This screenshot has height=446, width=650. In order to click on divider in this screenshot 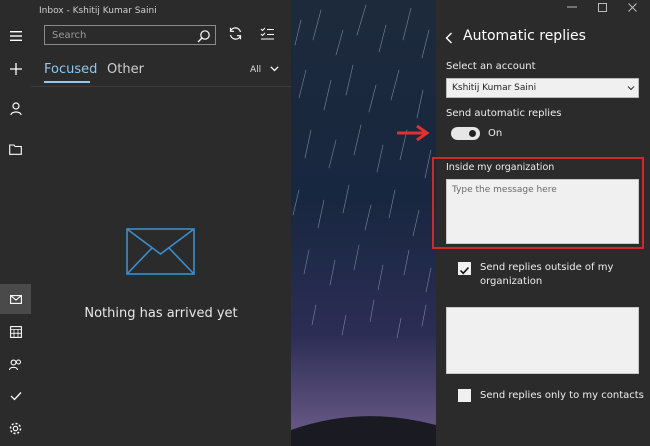, I will do `click(161, 86)`.